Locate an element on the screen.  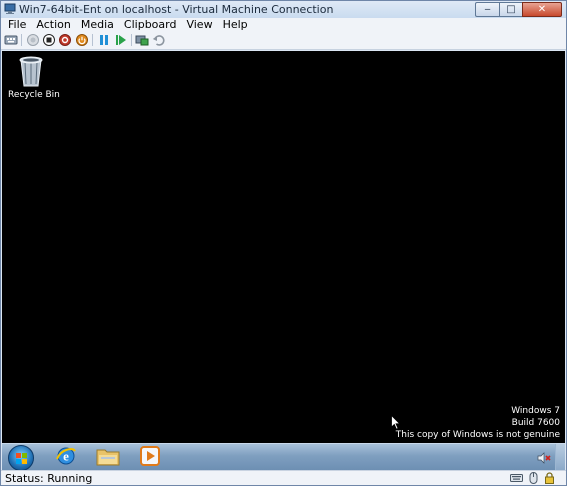
close-button: ✕ is located at coordinates (542, 9).